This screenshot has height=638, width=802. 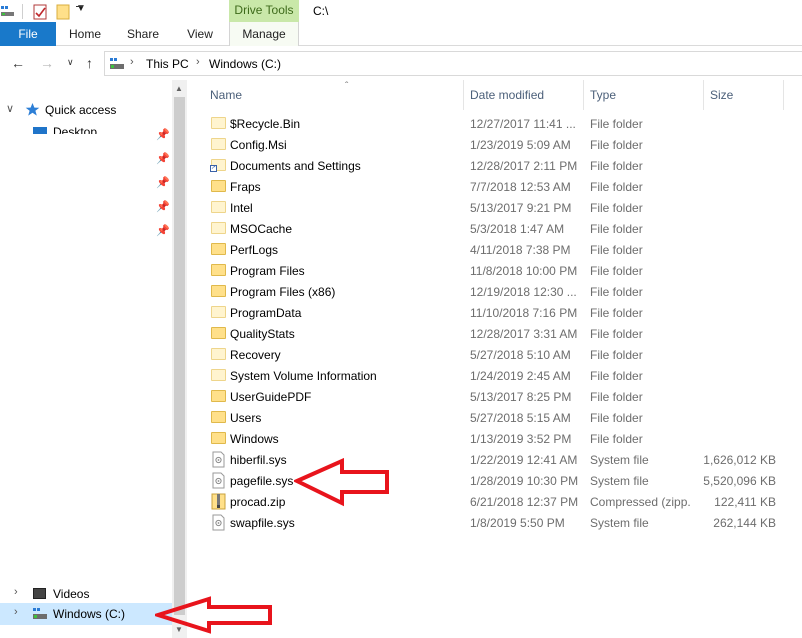 I want to click on system-file-icon, so click(x=218, y=459).